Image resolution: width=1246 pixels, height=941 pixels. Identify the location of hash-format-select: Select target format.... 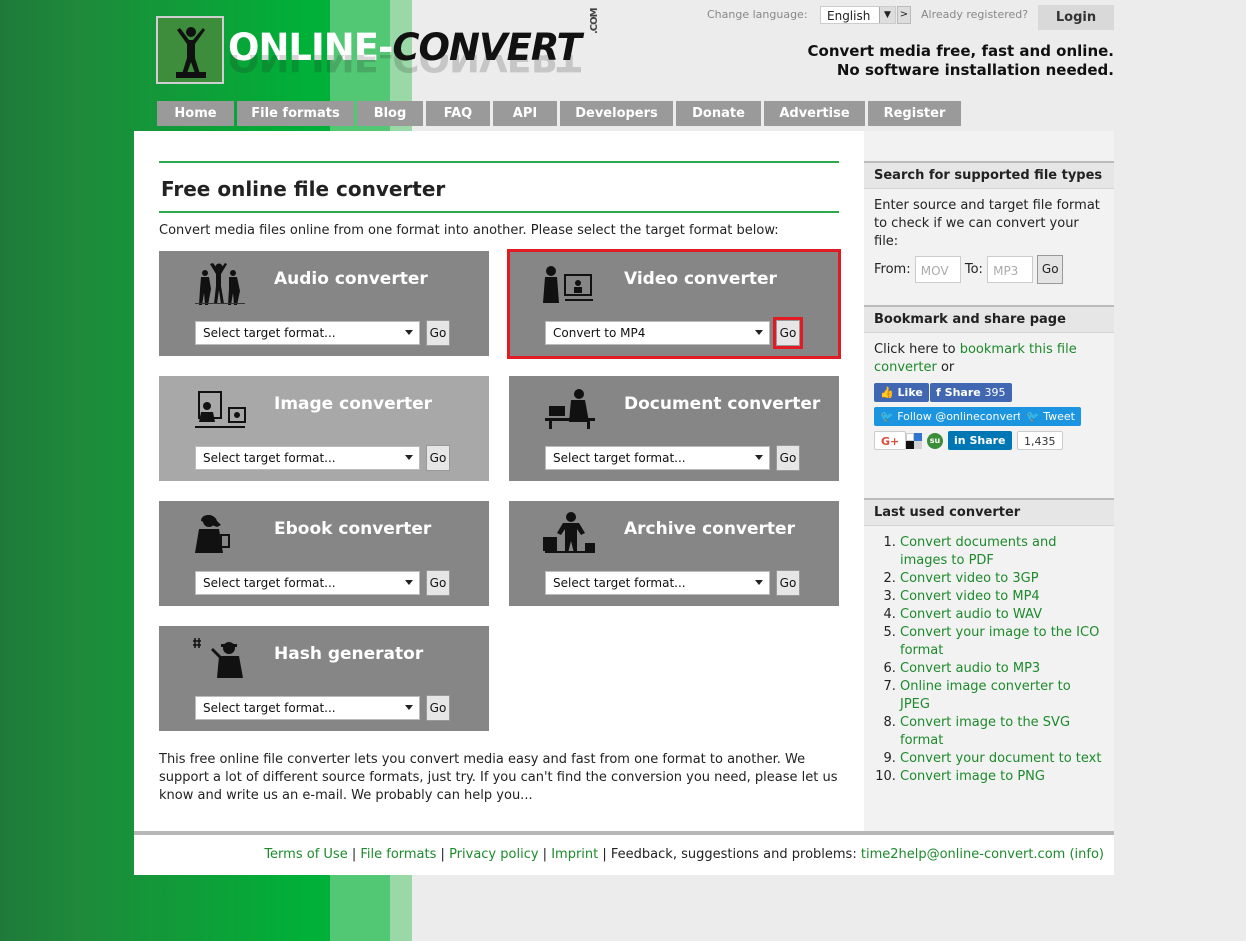
(307, 708).